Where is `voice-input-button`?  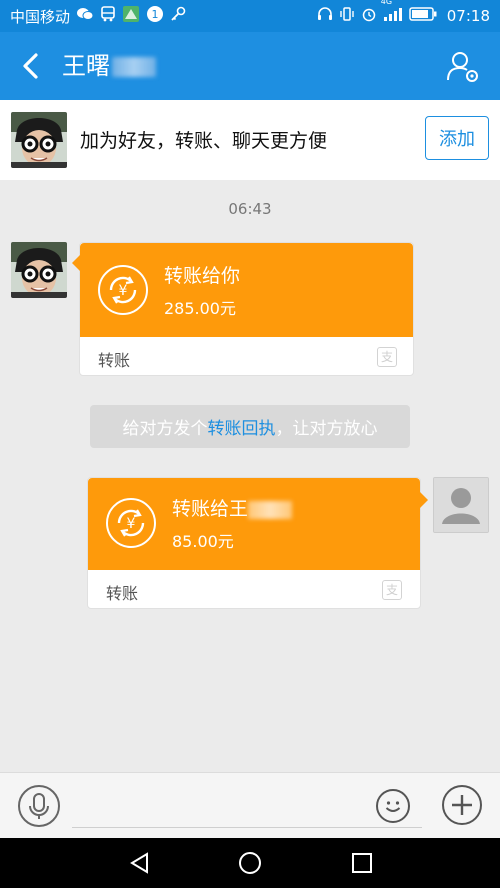 voice-input-button is located at coordinates (39, 806).